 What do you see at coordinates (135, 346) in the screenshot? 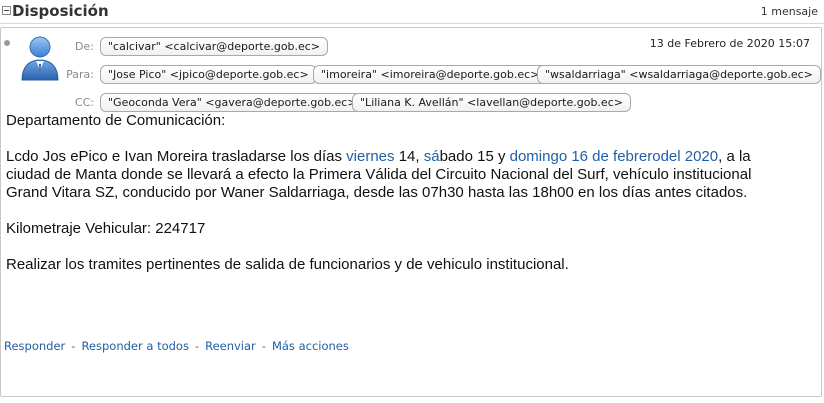
I see `reply-all-link: Responder a todos` at bounding box center [135, 346].